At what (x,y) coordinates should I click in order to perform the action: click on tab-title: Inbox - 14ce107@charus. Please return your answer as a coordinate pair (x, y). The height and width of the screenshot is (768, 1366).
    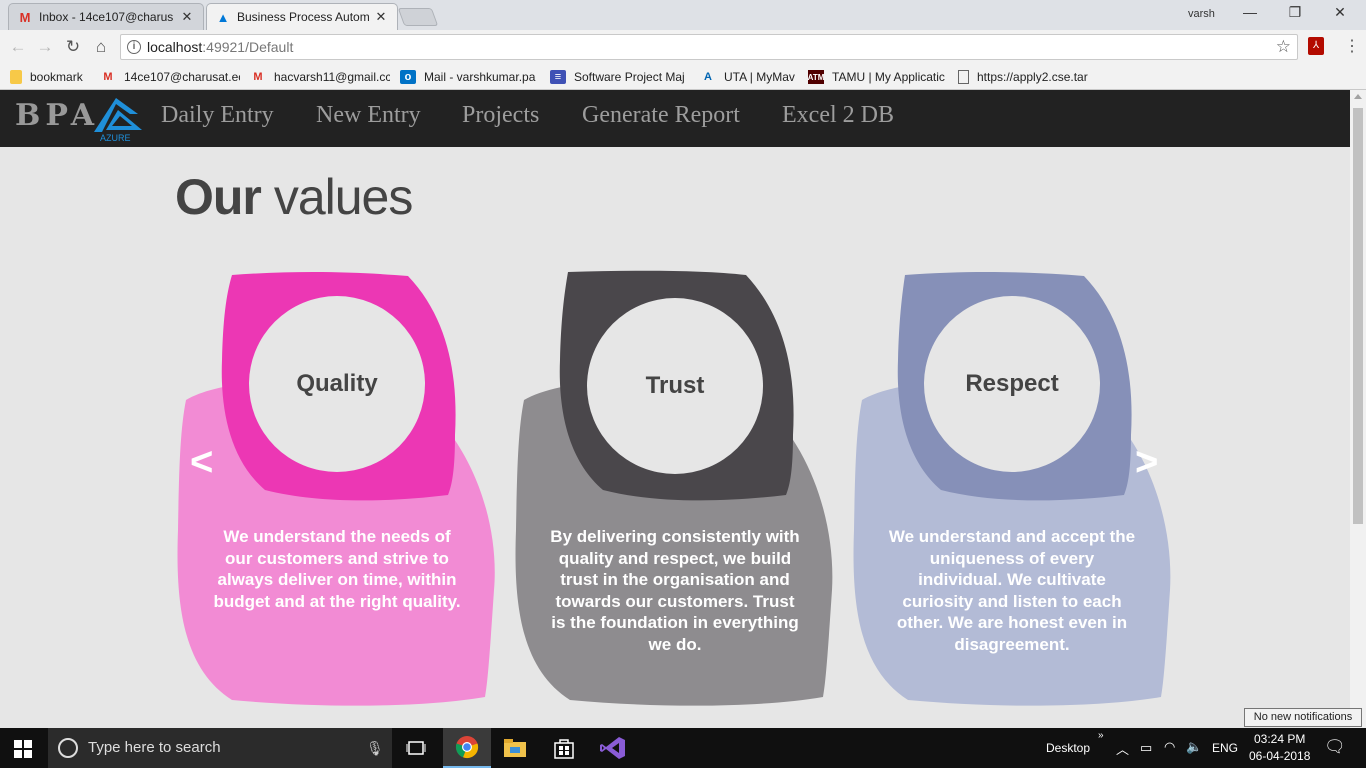
    Looking at the image, I should click on (106, 17).